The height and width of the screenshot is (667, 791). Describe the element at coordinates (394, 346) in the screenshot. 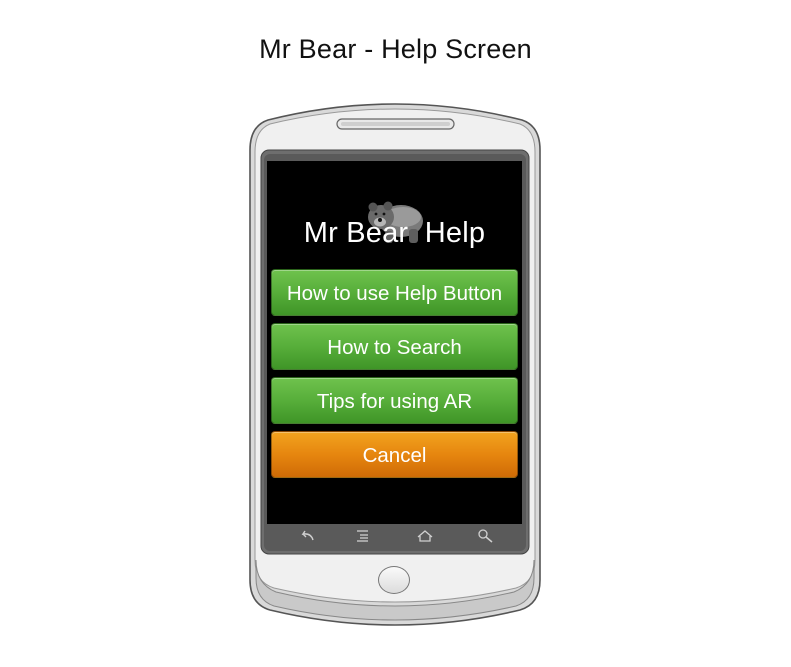

I see `how-to-search-button: How to Search` at that location.